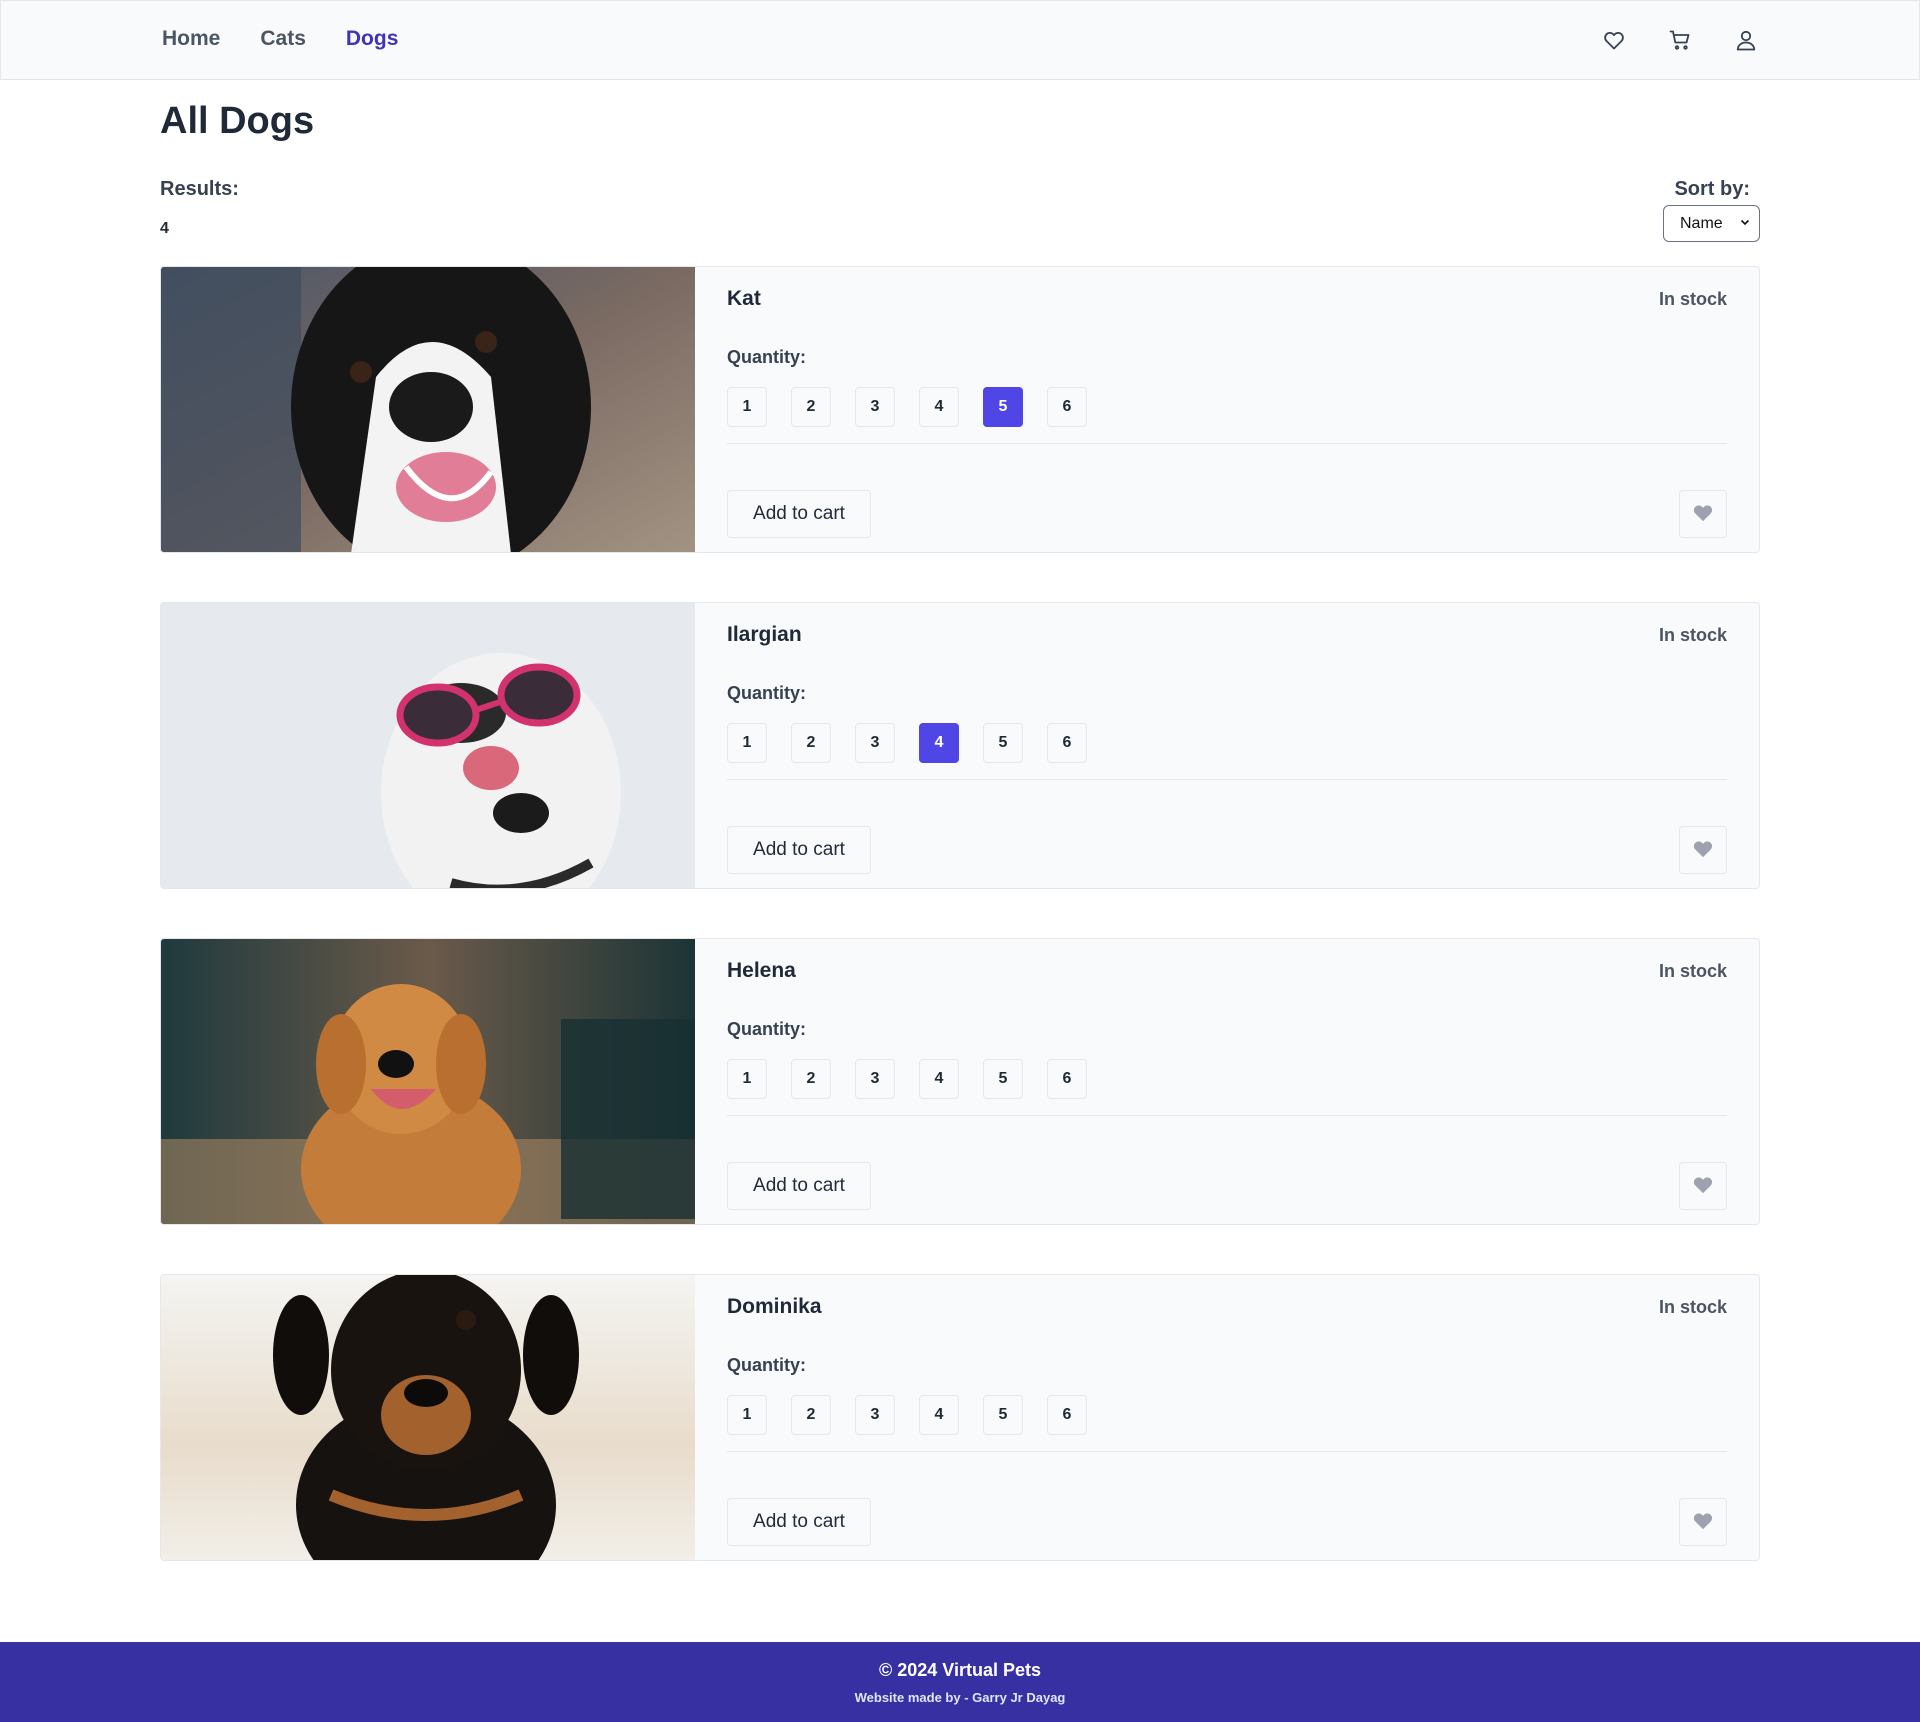 The image size is (1920, 1722). What do you see at coordinates (774, 1306) in the screenshot?
I see `pet-name: Dominika` at bounding box center [774, 1306].